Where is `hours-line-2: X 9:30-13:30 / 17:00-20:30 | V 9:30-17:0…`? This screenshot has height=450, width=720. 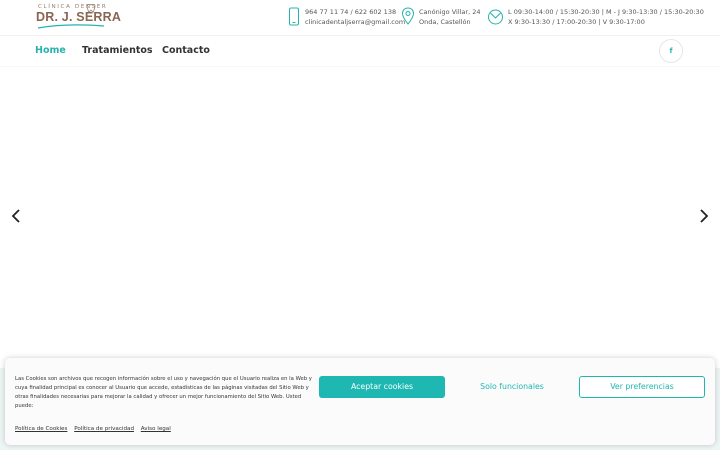 hours-line-2: X 9:30-13:30 / 17:00-20:30 | V 9:30-17:0… is located at coordinates (576, 22).